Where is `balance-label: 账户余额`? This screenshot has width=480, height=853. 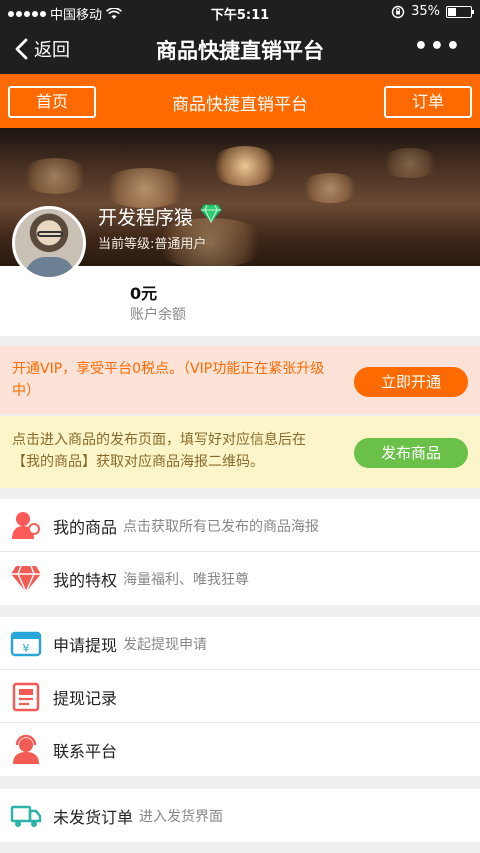 balance-label: 账户余额 is located at coordinates (158, 315).